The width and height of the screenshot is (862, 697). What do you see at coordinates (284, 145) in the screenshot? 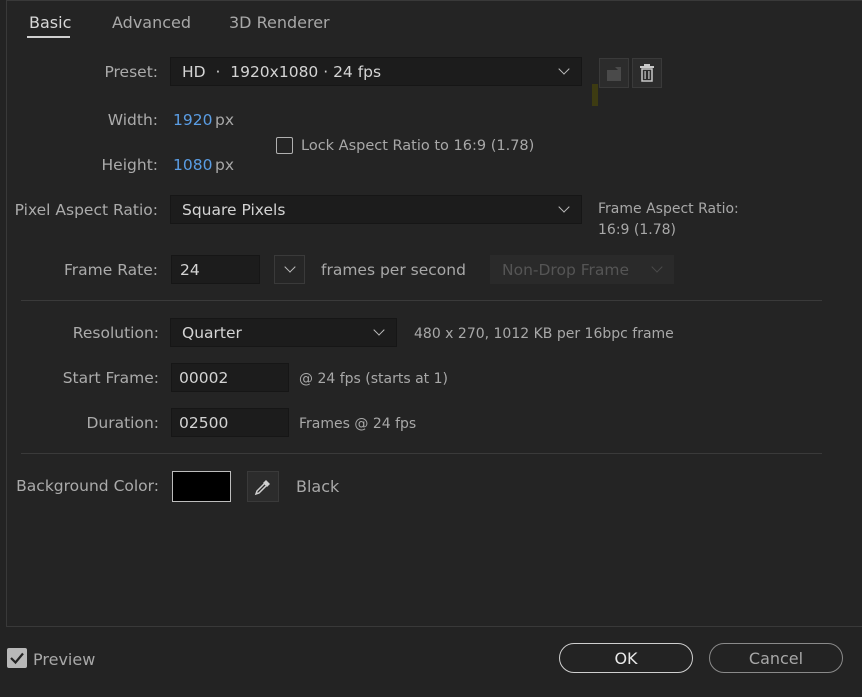
I see `lock-aspect-checkbox` at bounding box center [284, 145].